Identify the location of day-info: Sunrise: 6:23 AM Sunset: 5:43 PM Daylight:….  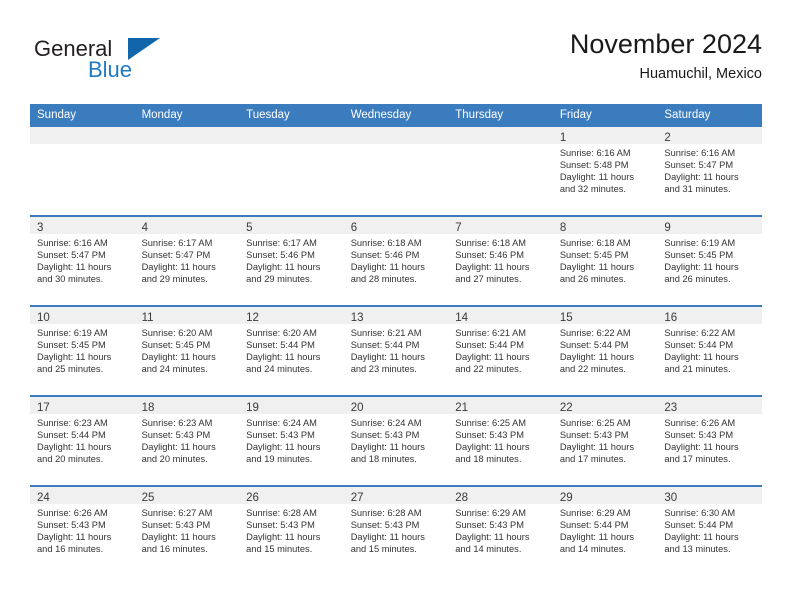
(187, 440).